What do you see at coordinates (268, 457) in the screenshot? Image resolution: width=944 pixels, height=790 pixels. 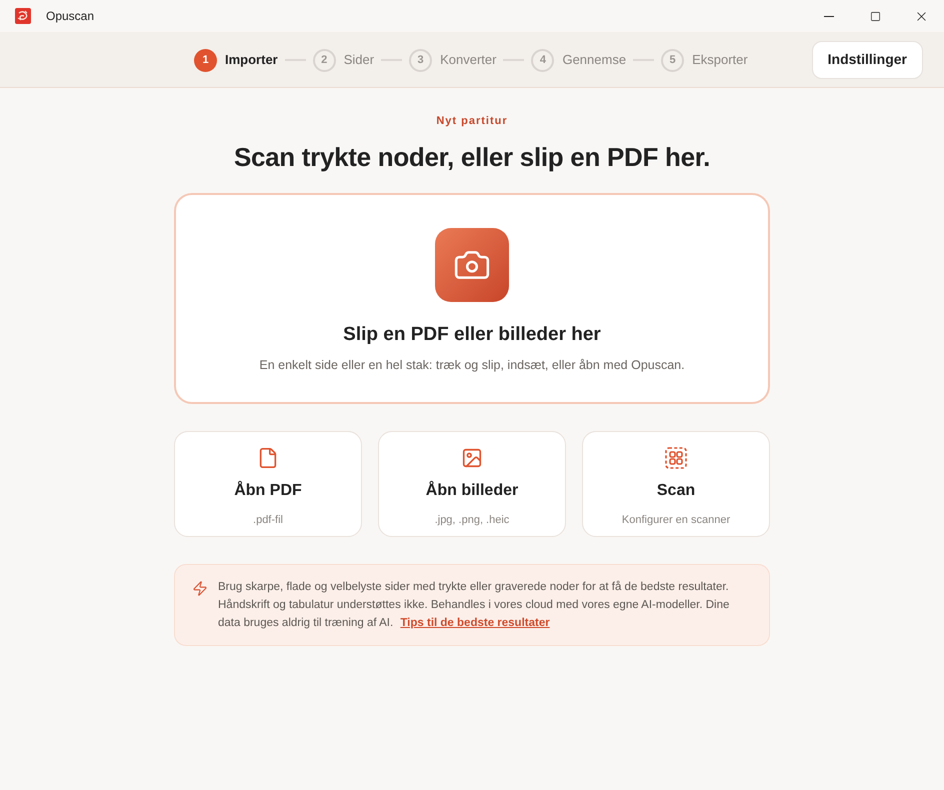 I see `file-icon` at bounding box center [268, 457].